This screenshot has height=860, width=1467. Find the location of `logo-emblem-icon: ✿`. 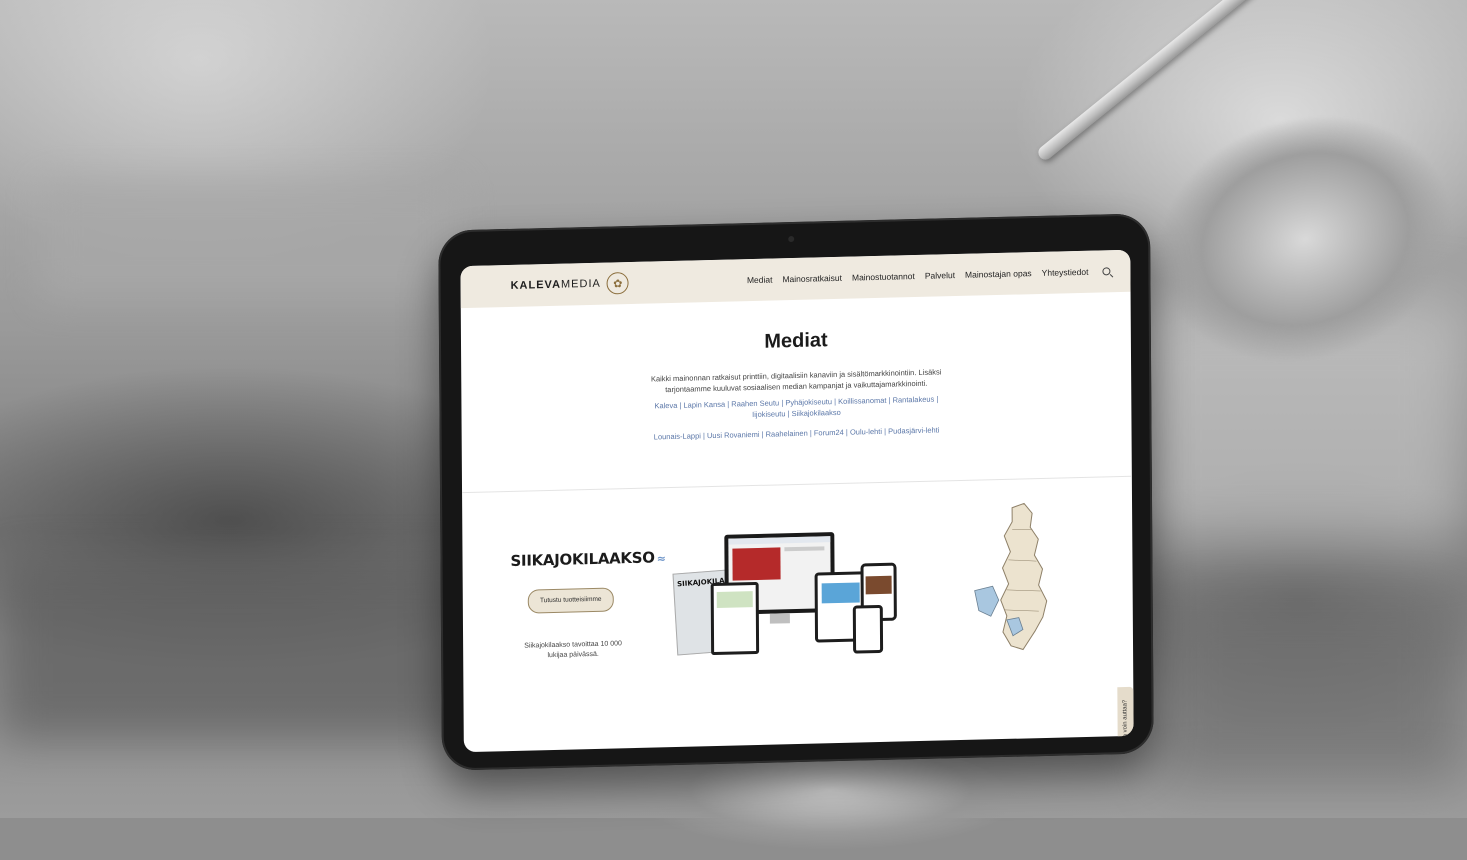

logo-emblem-icon: ✿ is located at coordinates (617, 283).